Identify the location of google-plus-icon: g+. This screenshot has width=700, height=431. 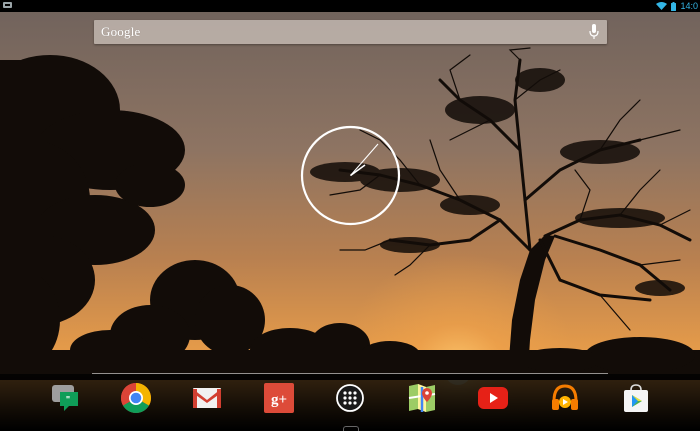
(279, 398).